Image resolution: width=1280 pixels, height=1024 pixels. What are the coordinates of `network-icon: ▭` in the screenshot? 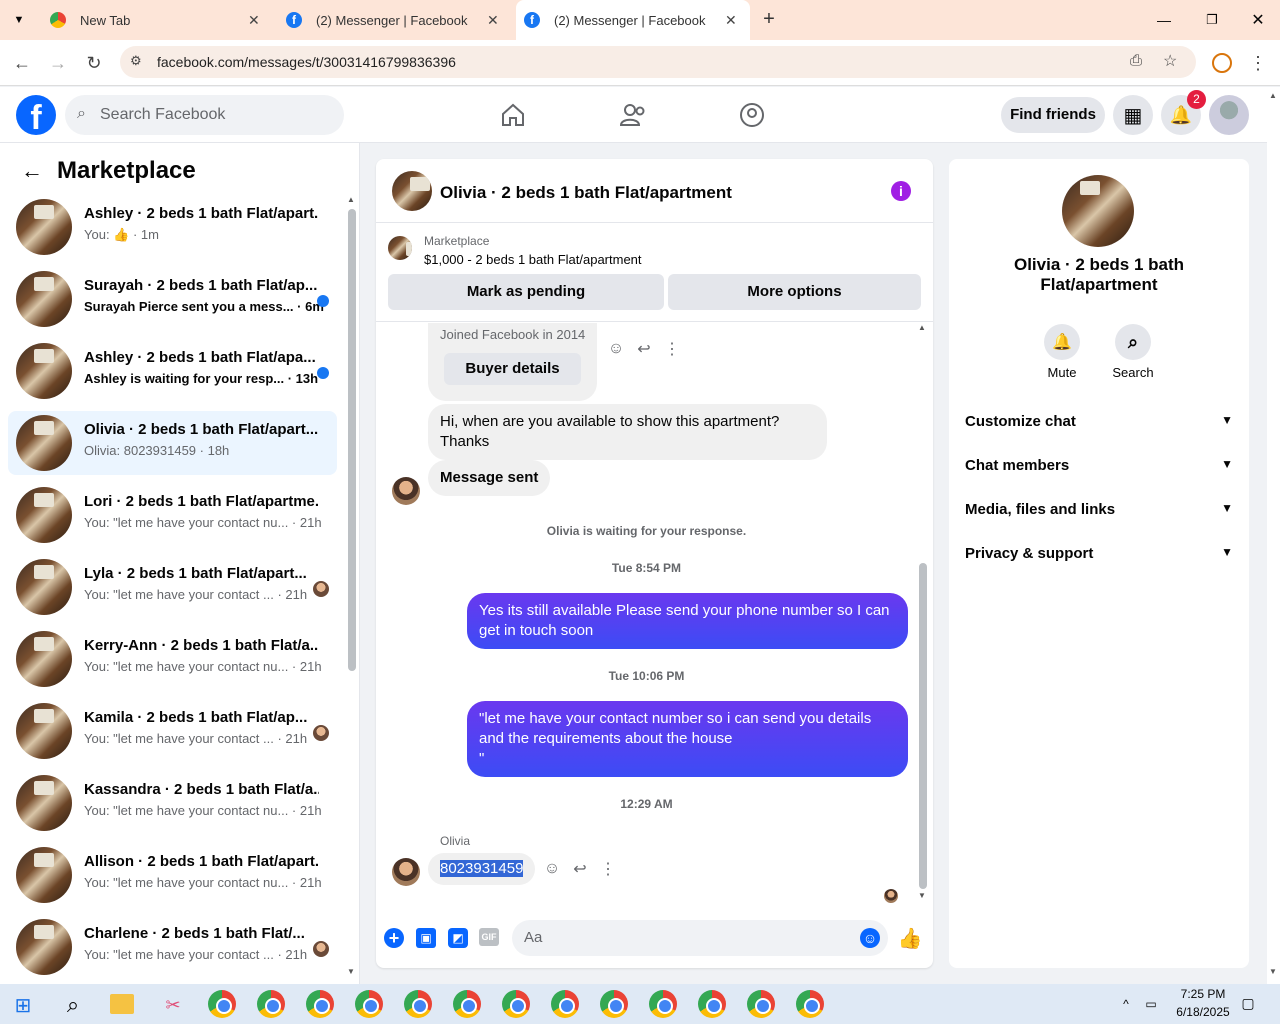 It's located at (1151, 1004).